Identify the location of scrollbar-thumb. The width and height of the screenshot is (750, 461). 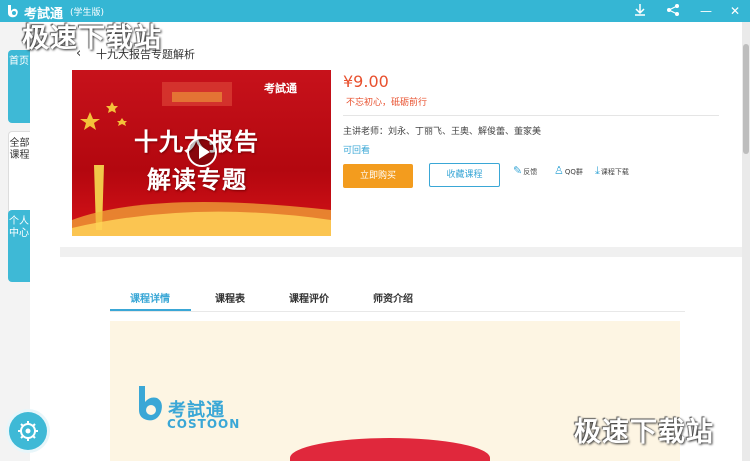
(746, 99).